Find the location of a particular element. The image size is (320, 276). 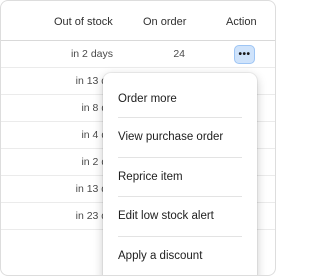

more-horizontal-icon: ••• is located at coordinates (244, 54).